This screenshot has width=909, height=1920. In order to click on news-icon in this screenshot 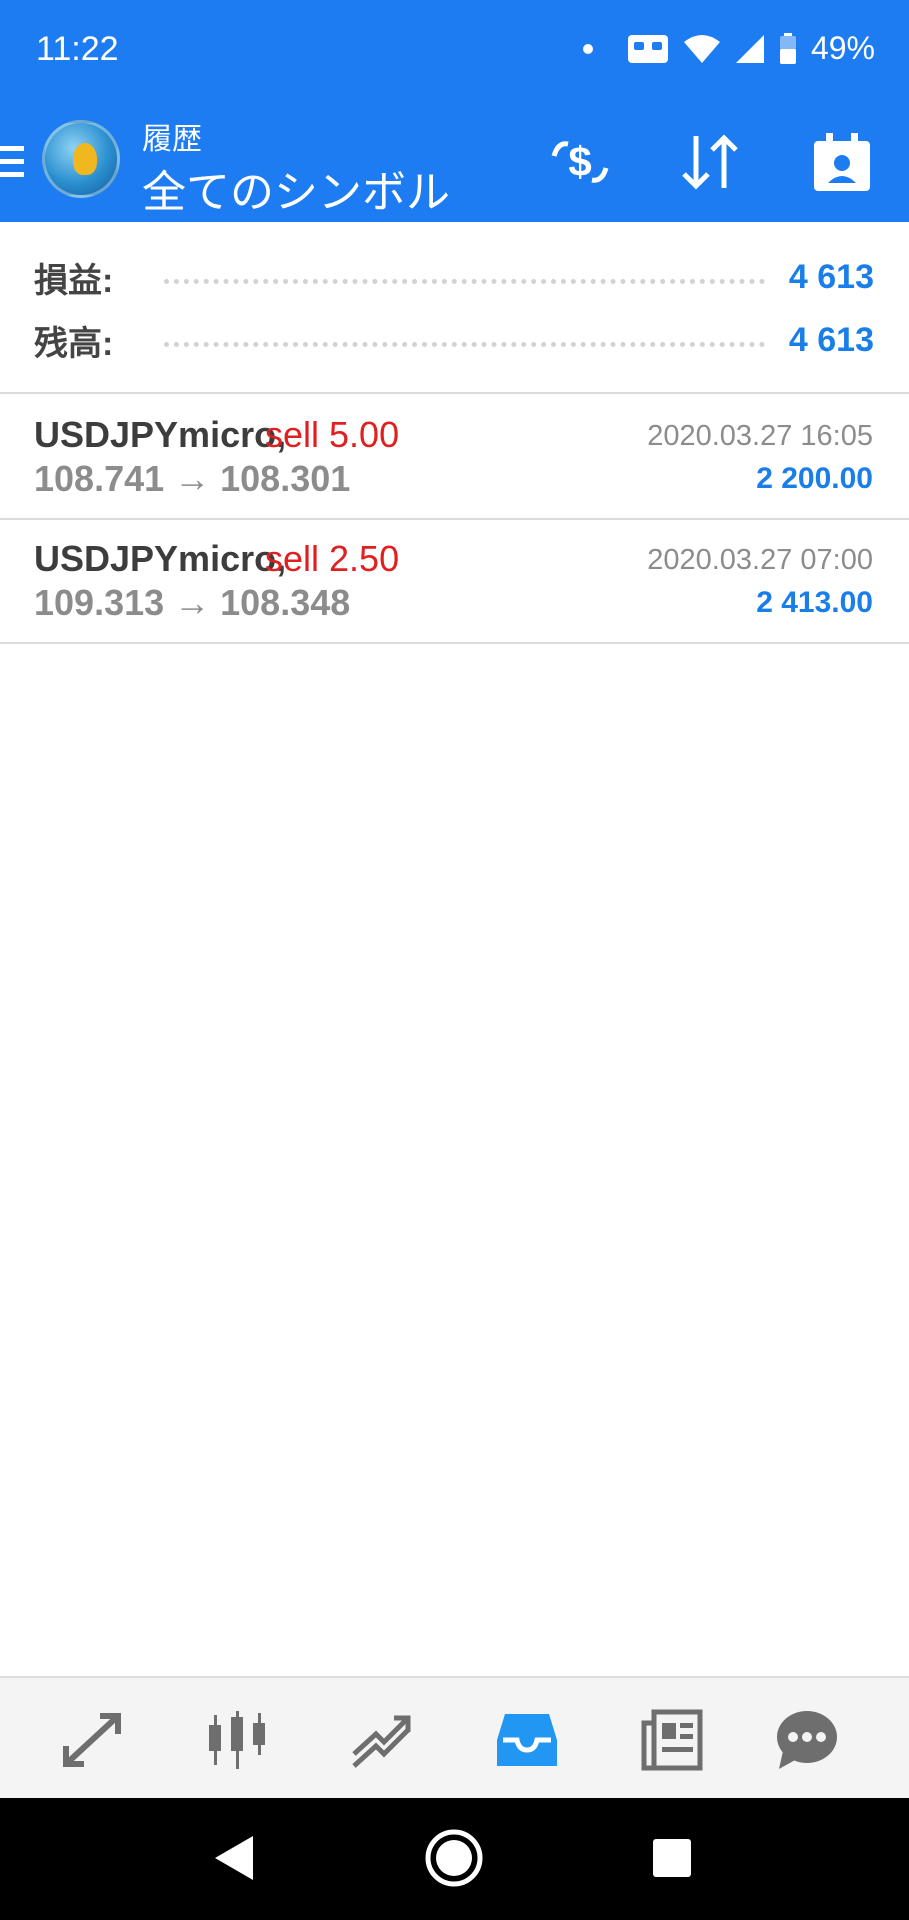, I will do `click(672, 1740)`.